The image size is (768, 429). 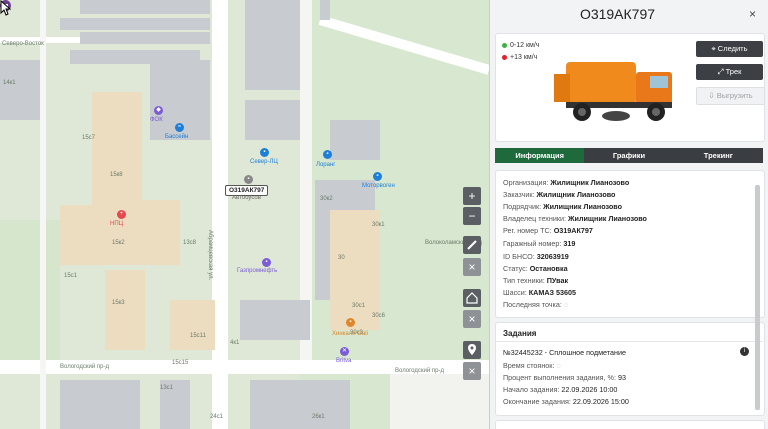 I want to click on home-icon, so click(x=472, y=298).